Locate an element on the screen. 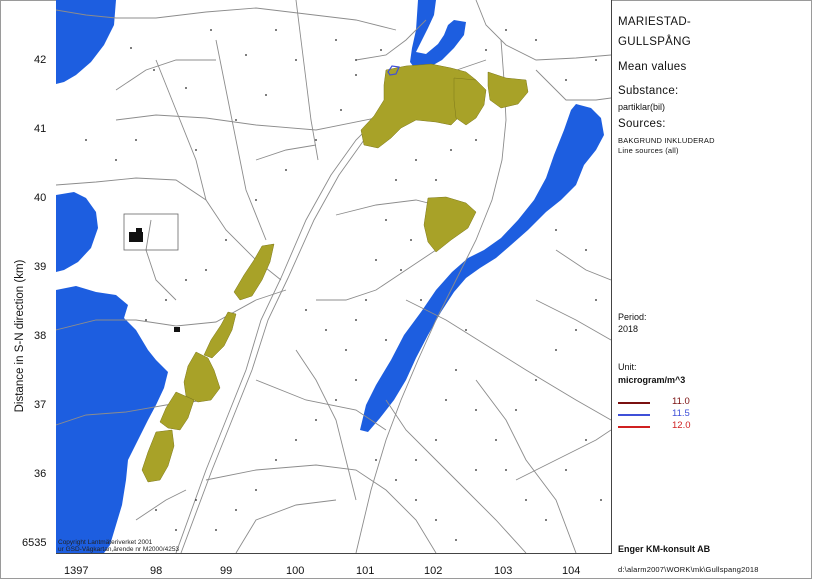 This screenshot has width=813, height=580. urban-far-east is located at coordinates (508, 90).